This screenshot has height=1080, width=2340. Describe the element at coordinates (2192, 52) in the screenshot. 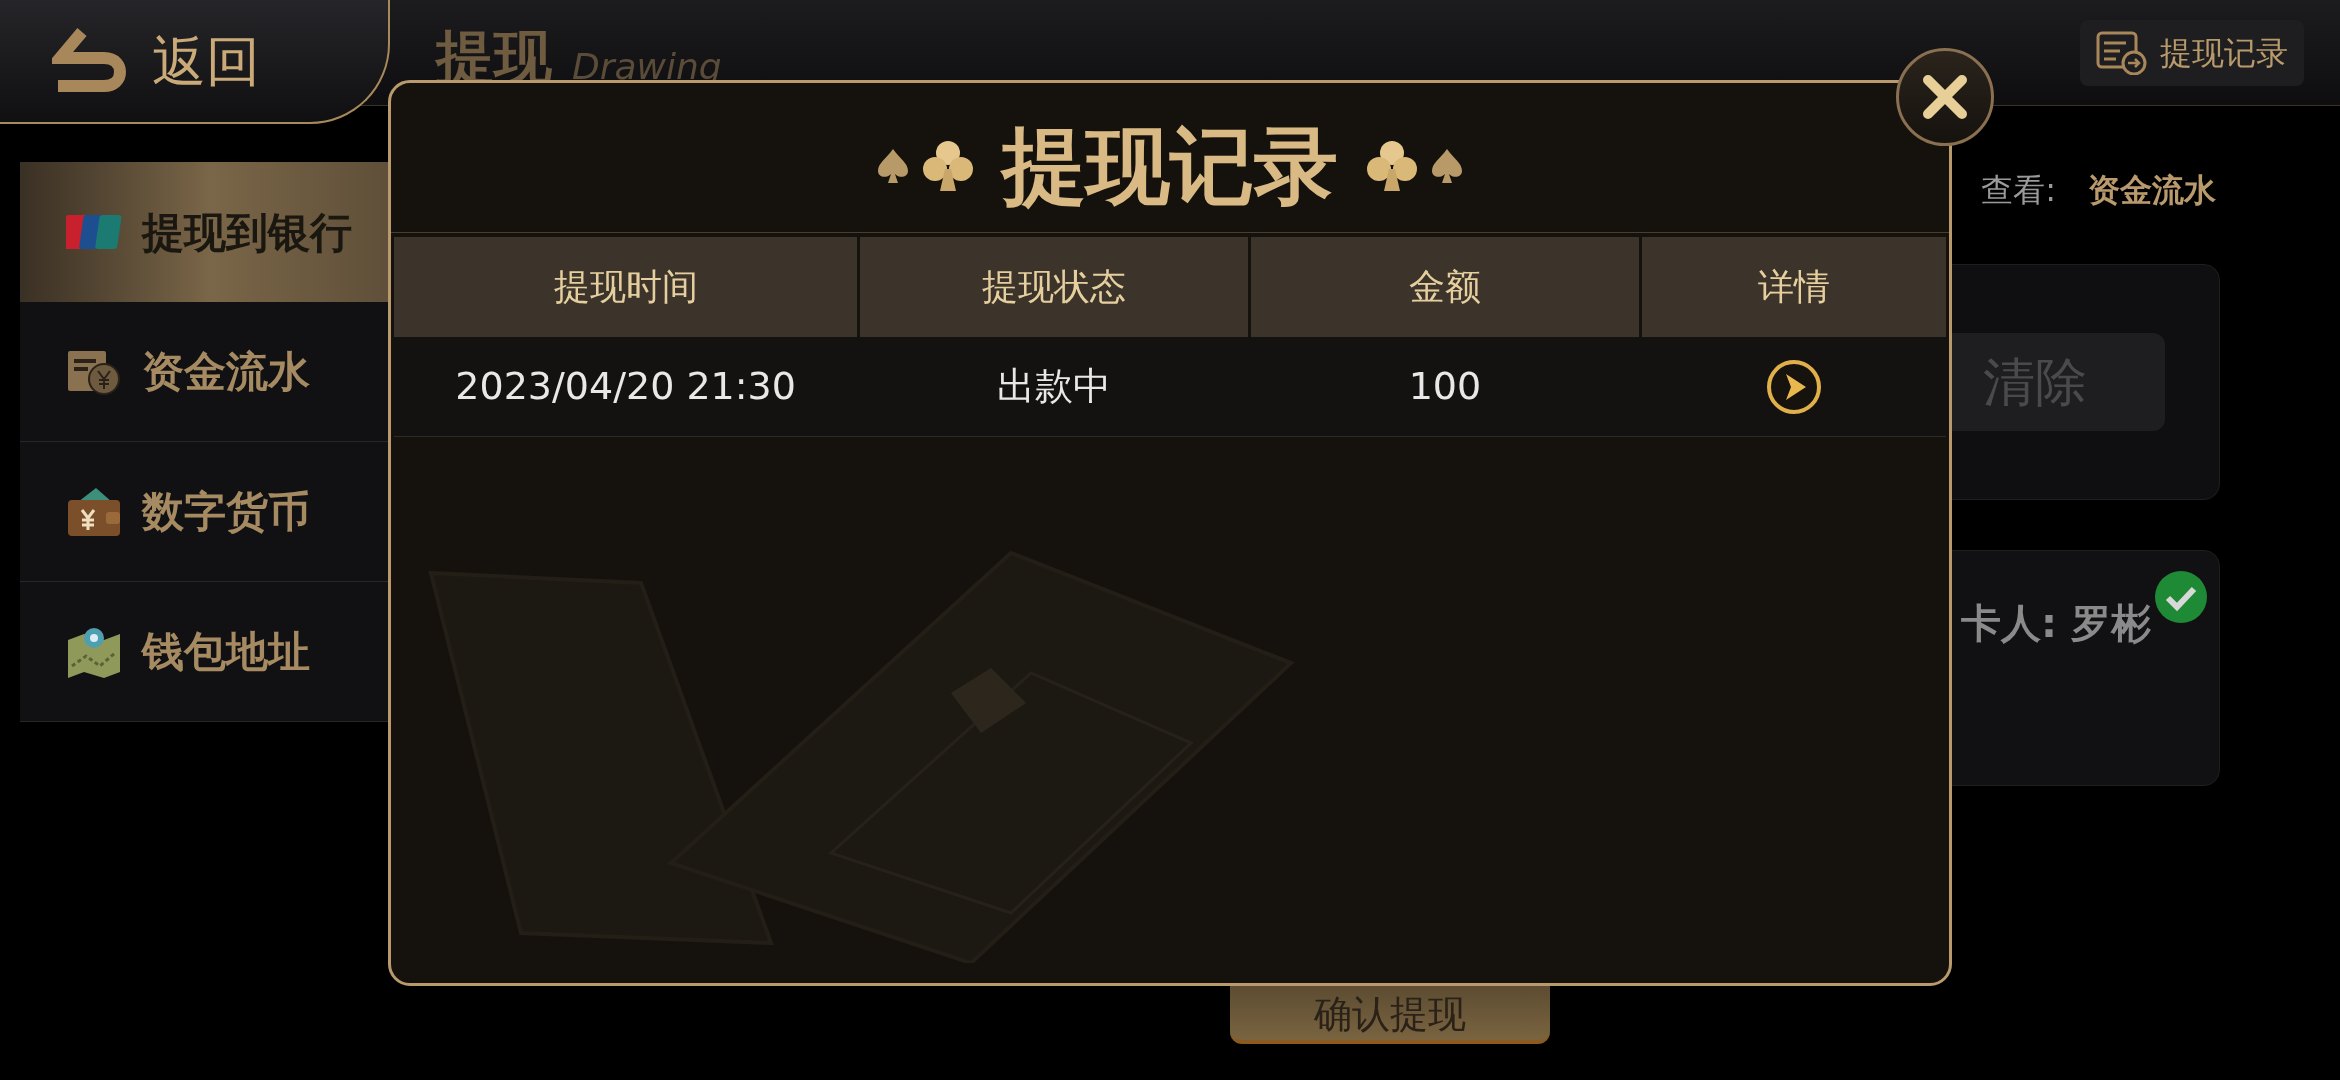

I see `withdrawal-records-button: 提现记录` at that location.